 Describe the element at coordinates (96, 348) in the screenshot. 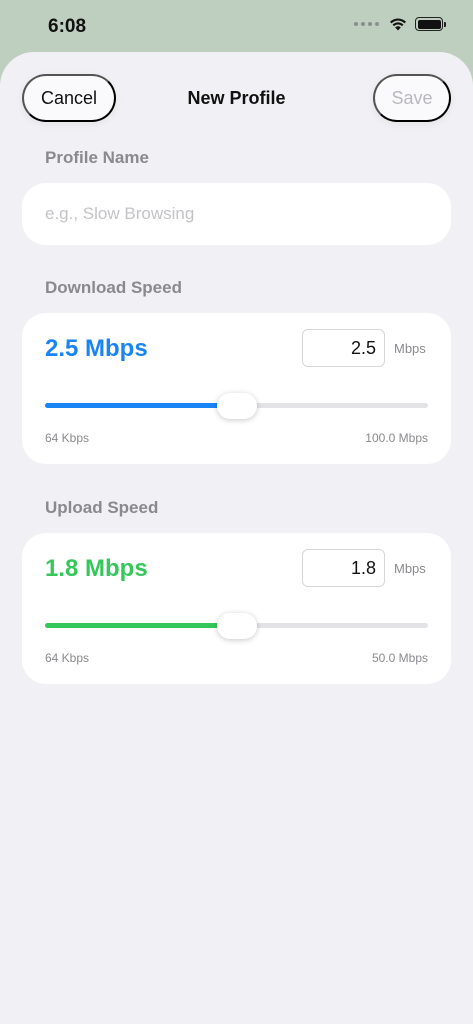

I see `download-speed-value: 2.5 Mbps` at that location.